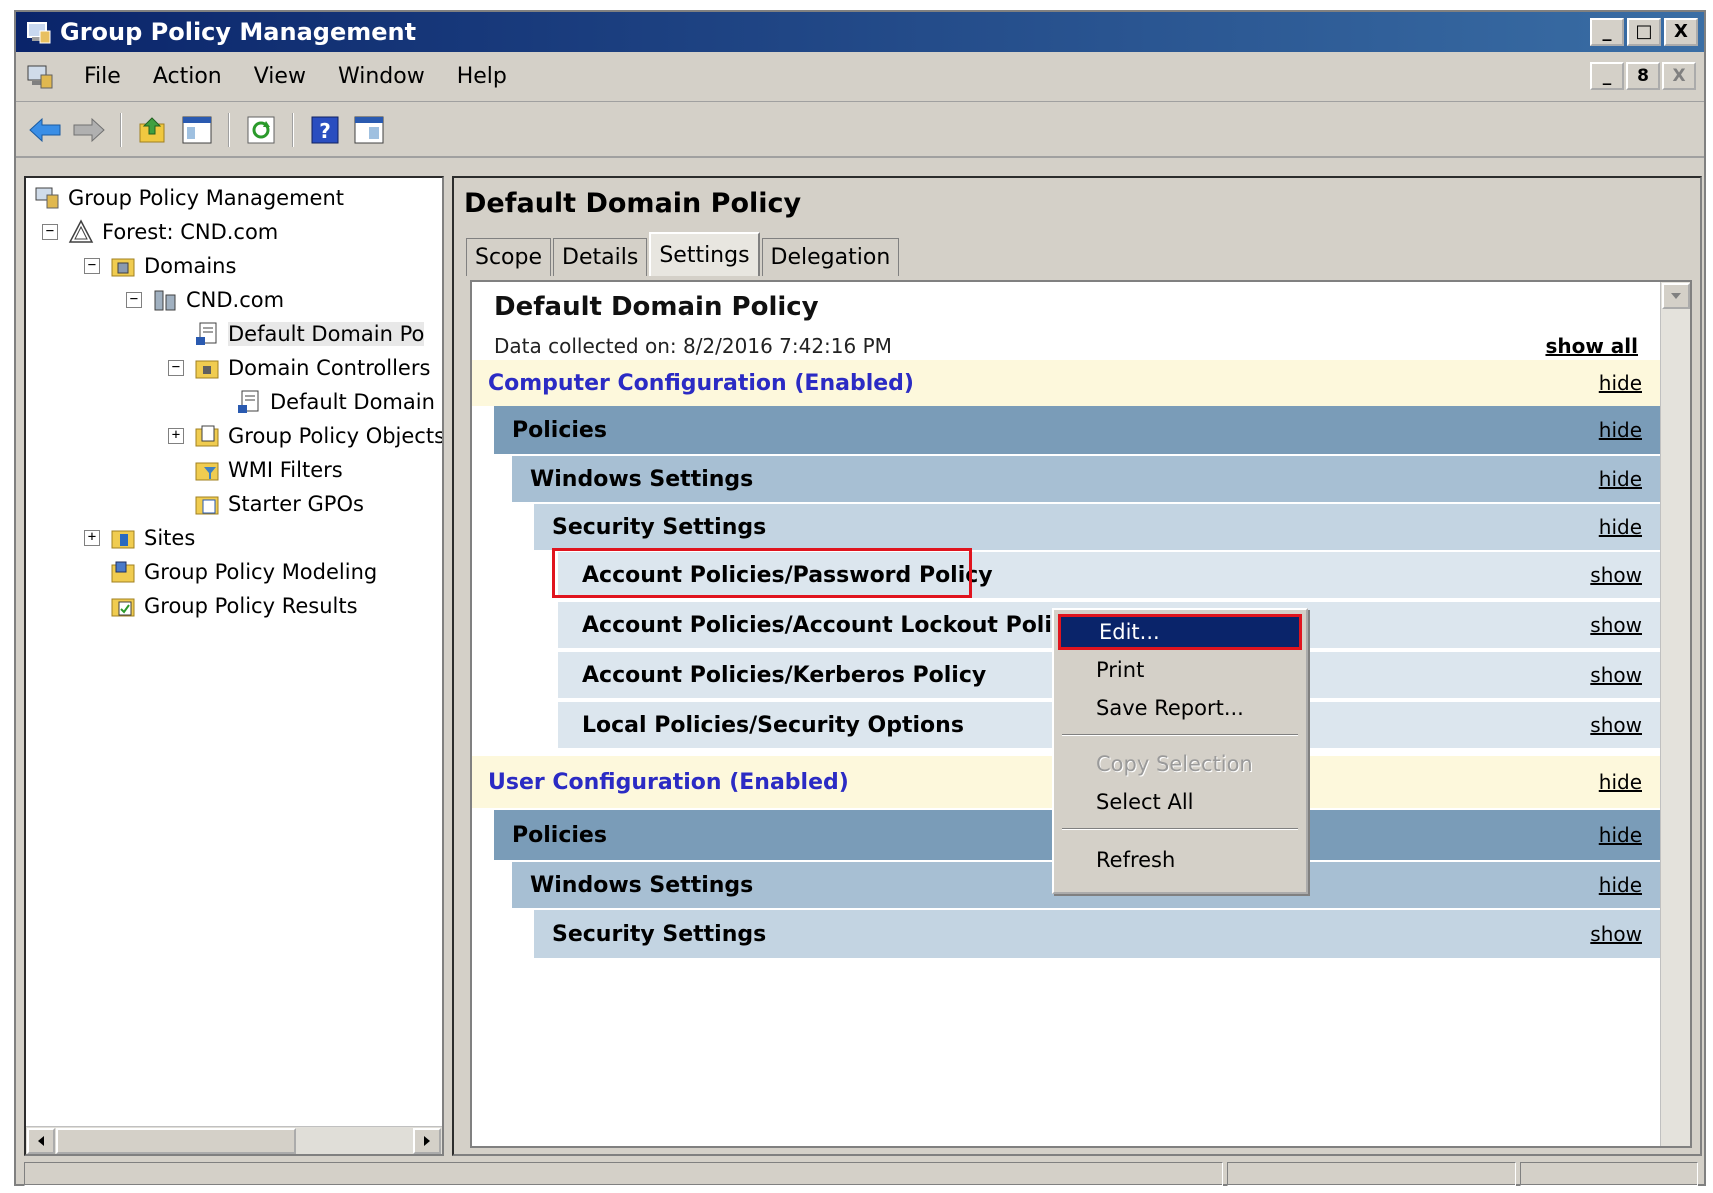  What do you see at coordinates (623, 1174) in the screenshot?
I see `status-panel-main` at bounding box center [623, 1174].